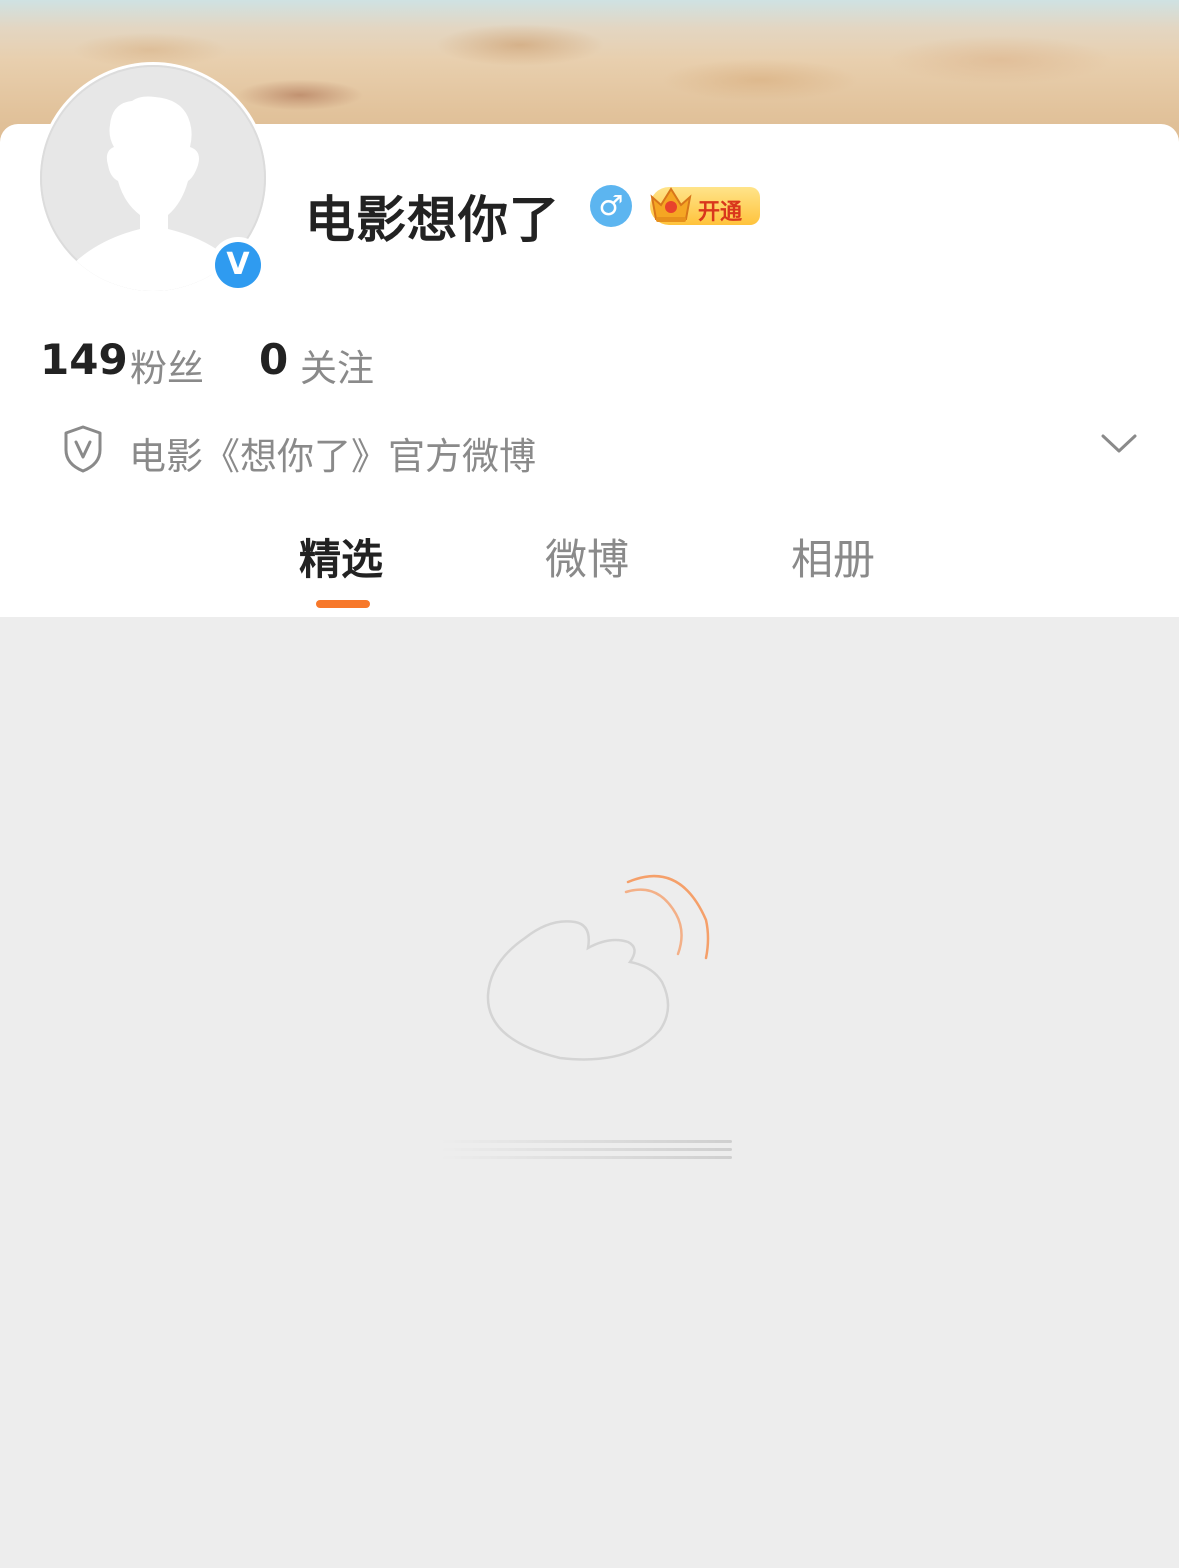  Describe the element at coordinates (343, 604) in the screenshot. I see `active-tab-indicator` at that location.